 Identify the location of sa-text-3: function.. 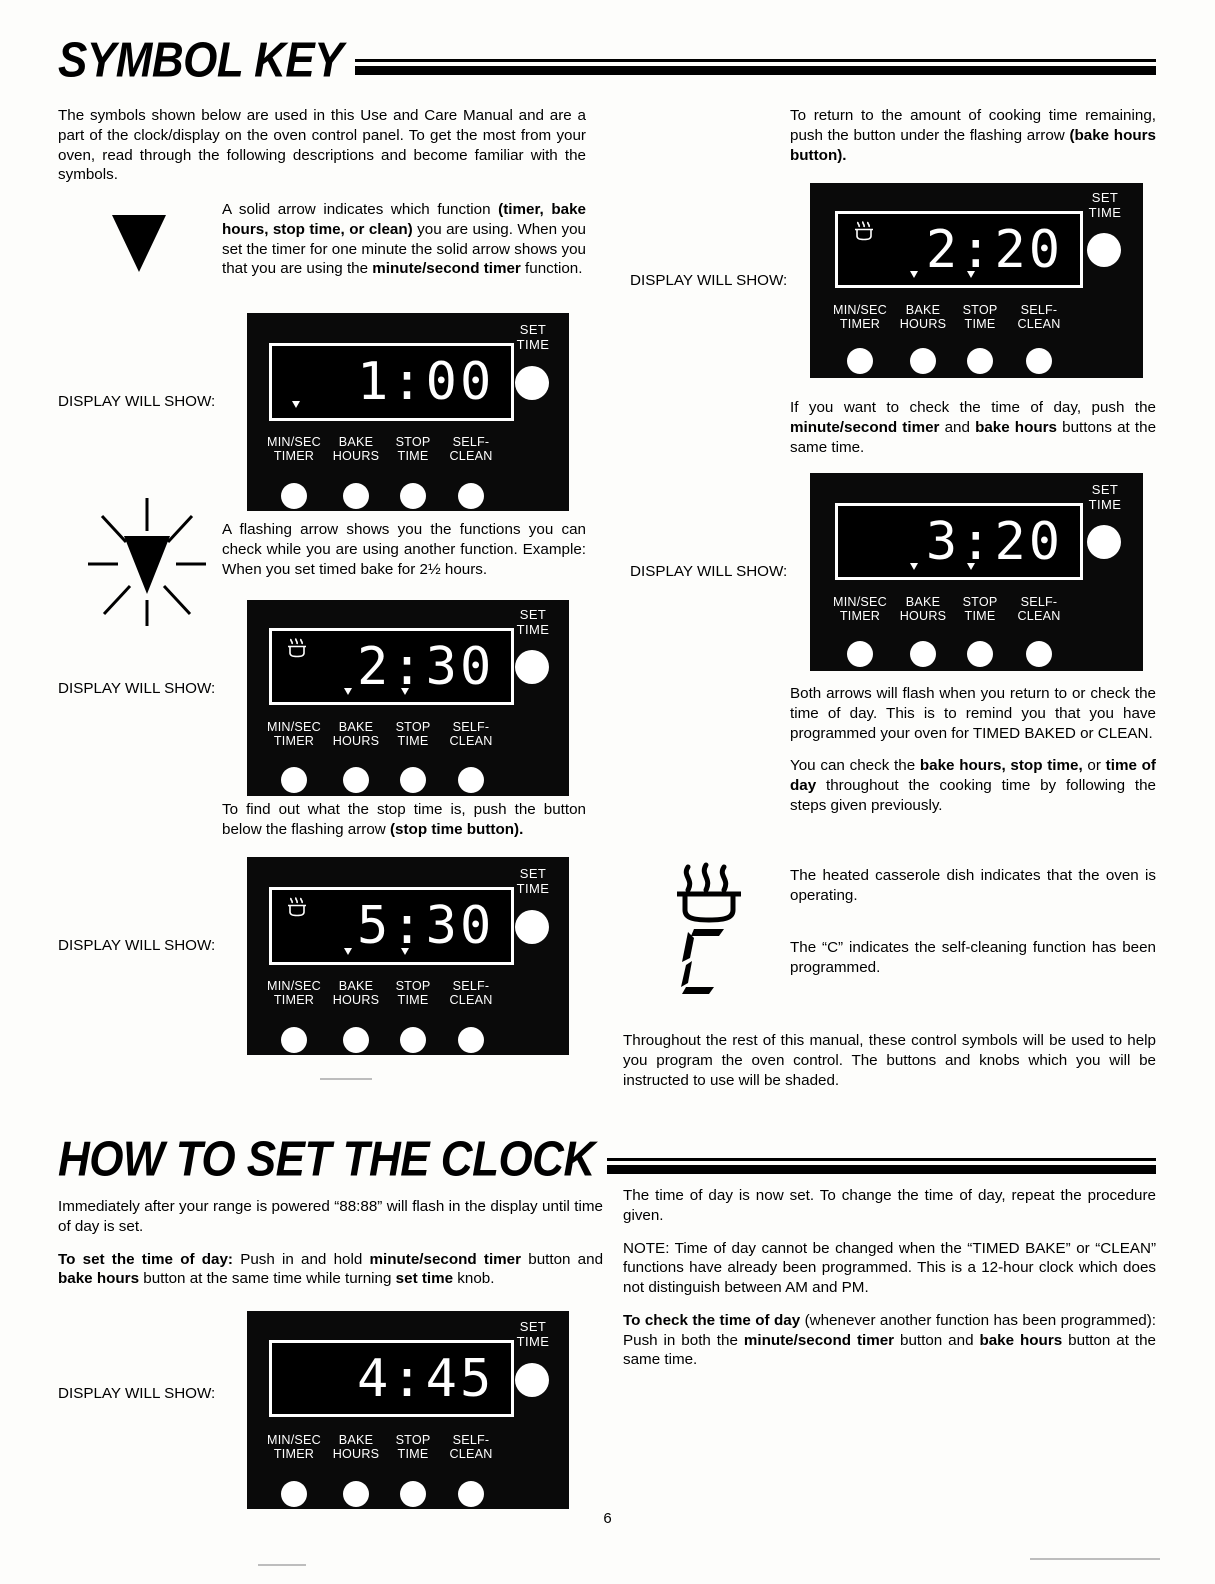
(551, 269).